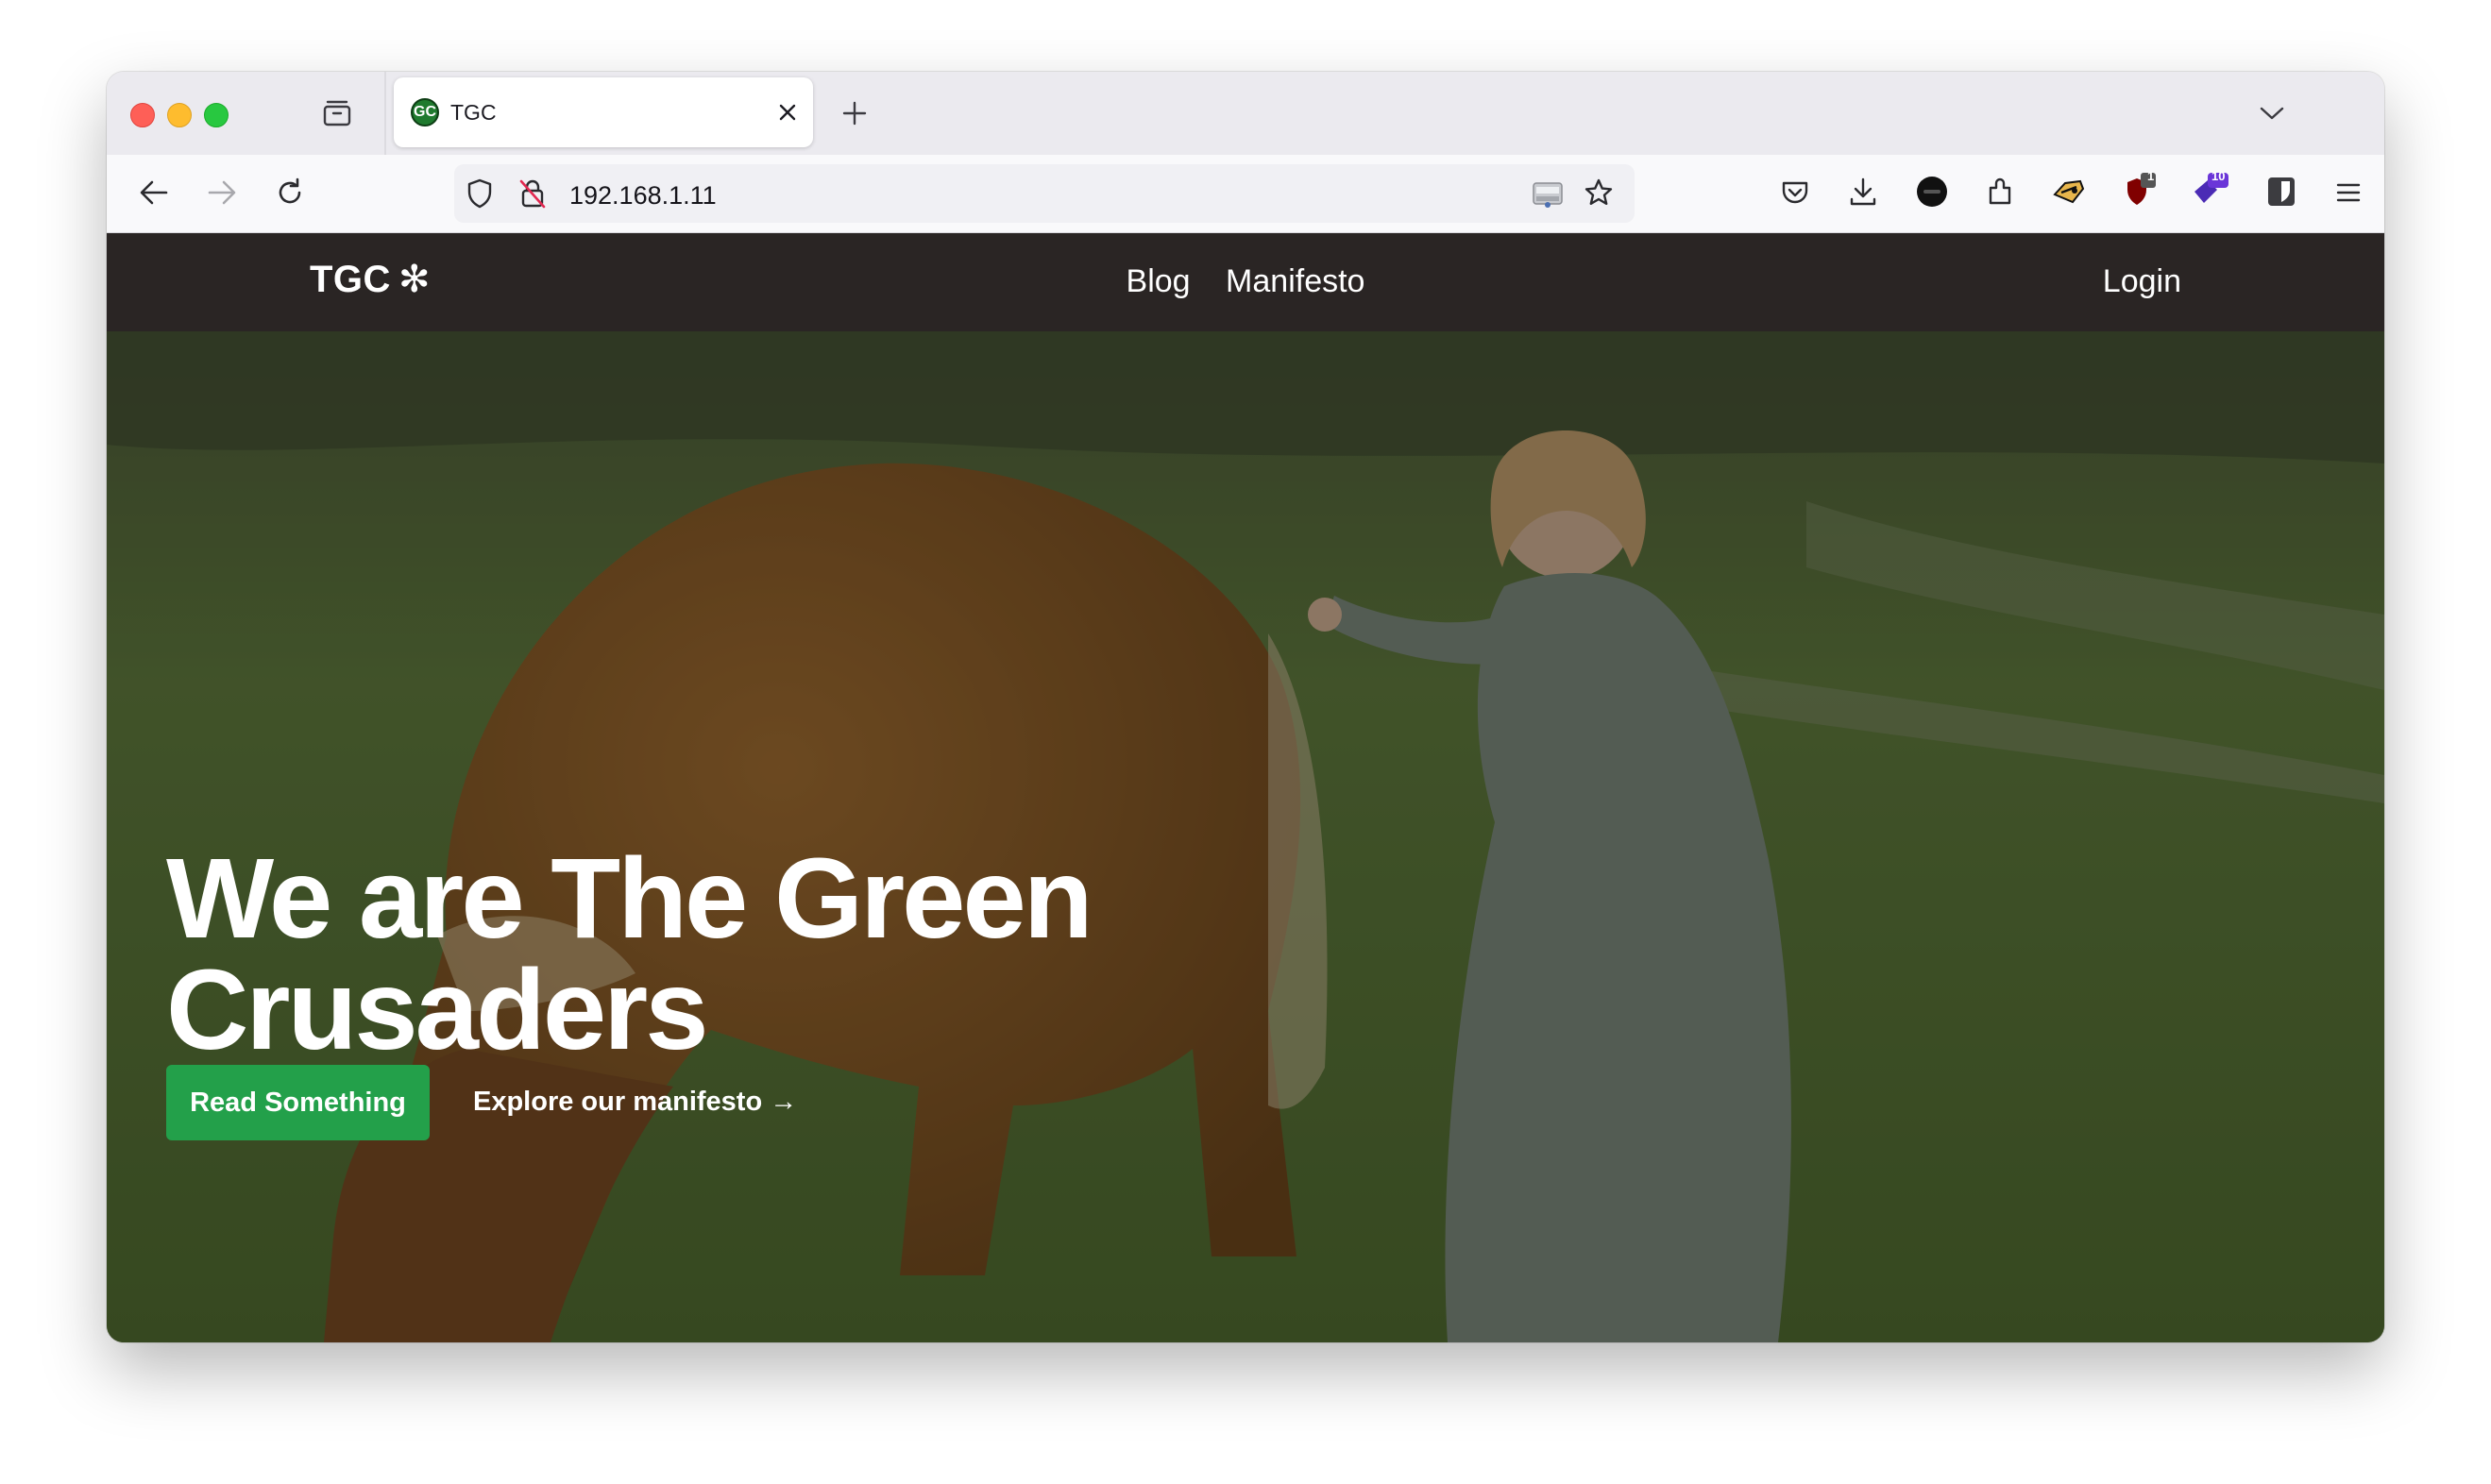 The height and width of the screenshot is (1484, 2491). What do you see at coordinates (2281, 192) in the screenshot?
I see `bitwarden-icon` at bounding box center [2281, 192].